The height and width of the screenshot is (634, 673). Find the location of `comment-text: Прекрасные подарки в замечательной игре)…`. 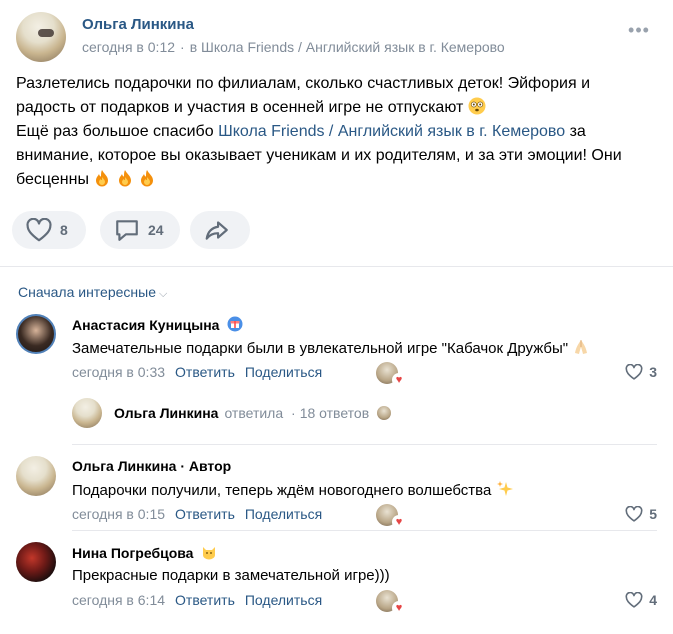

comment-text: Прекрасные подарки в замечательной игре)… is located at coordinates (231, 575).